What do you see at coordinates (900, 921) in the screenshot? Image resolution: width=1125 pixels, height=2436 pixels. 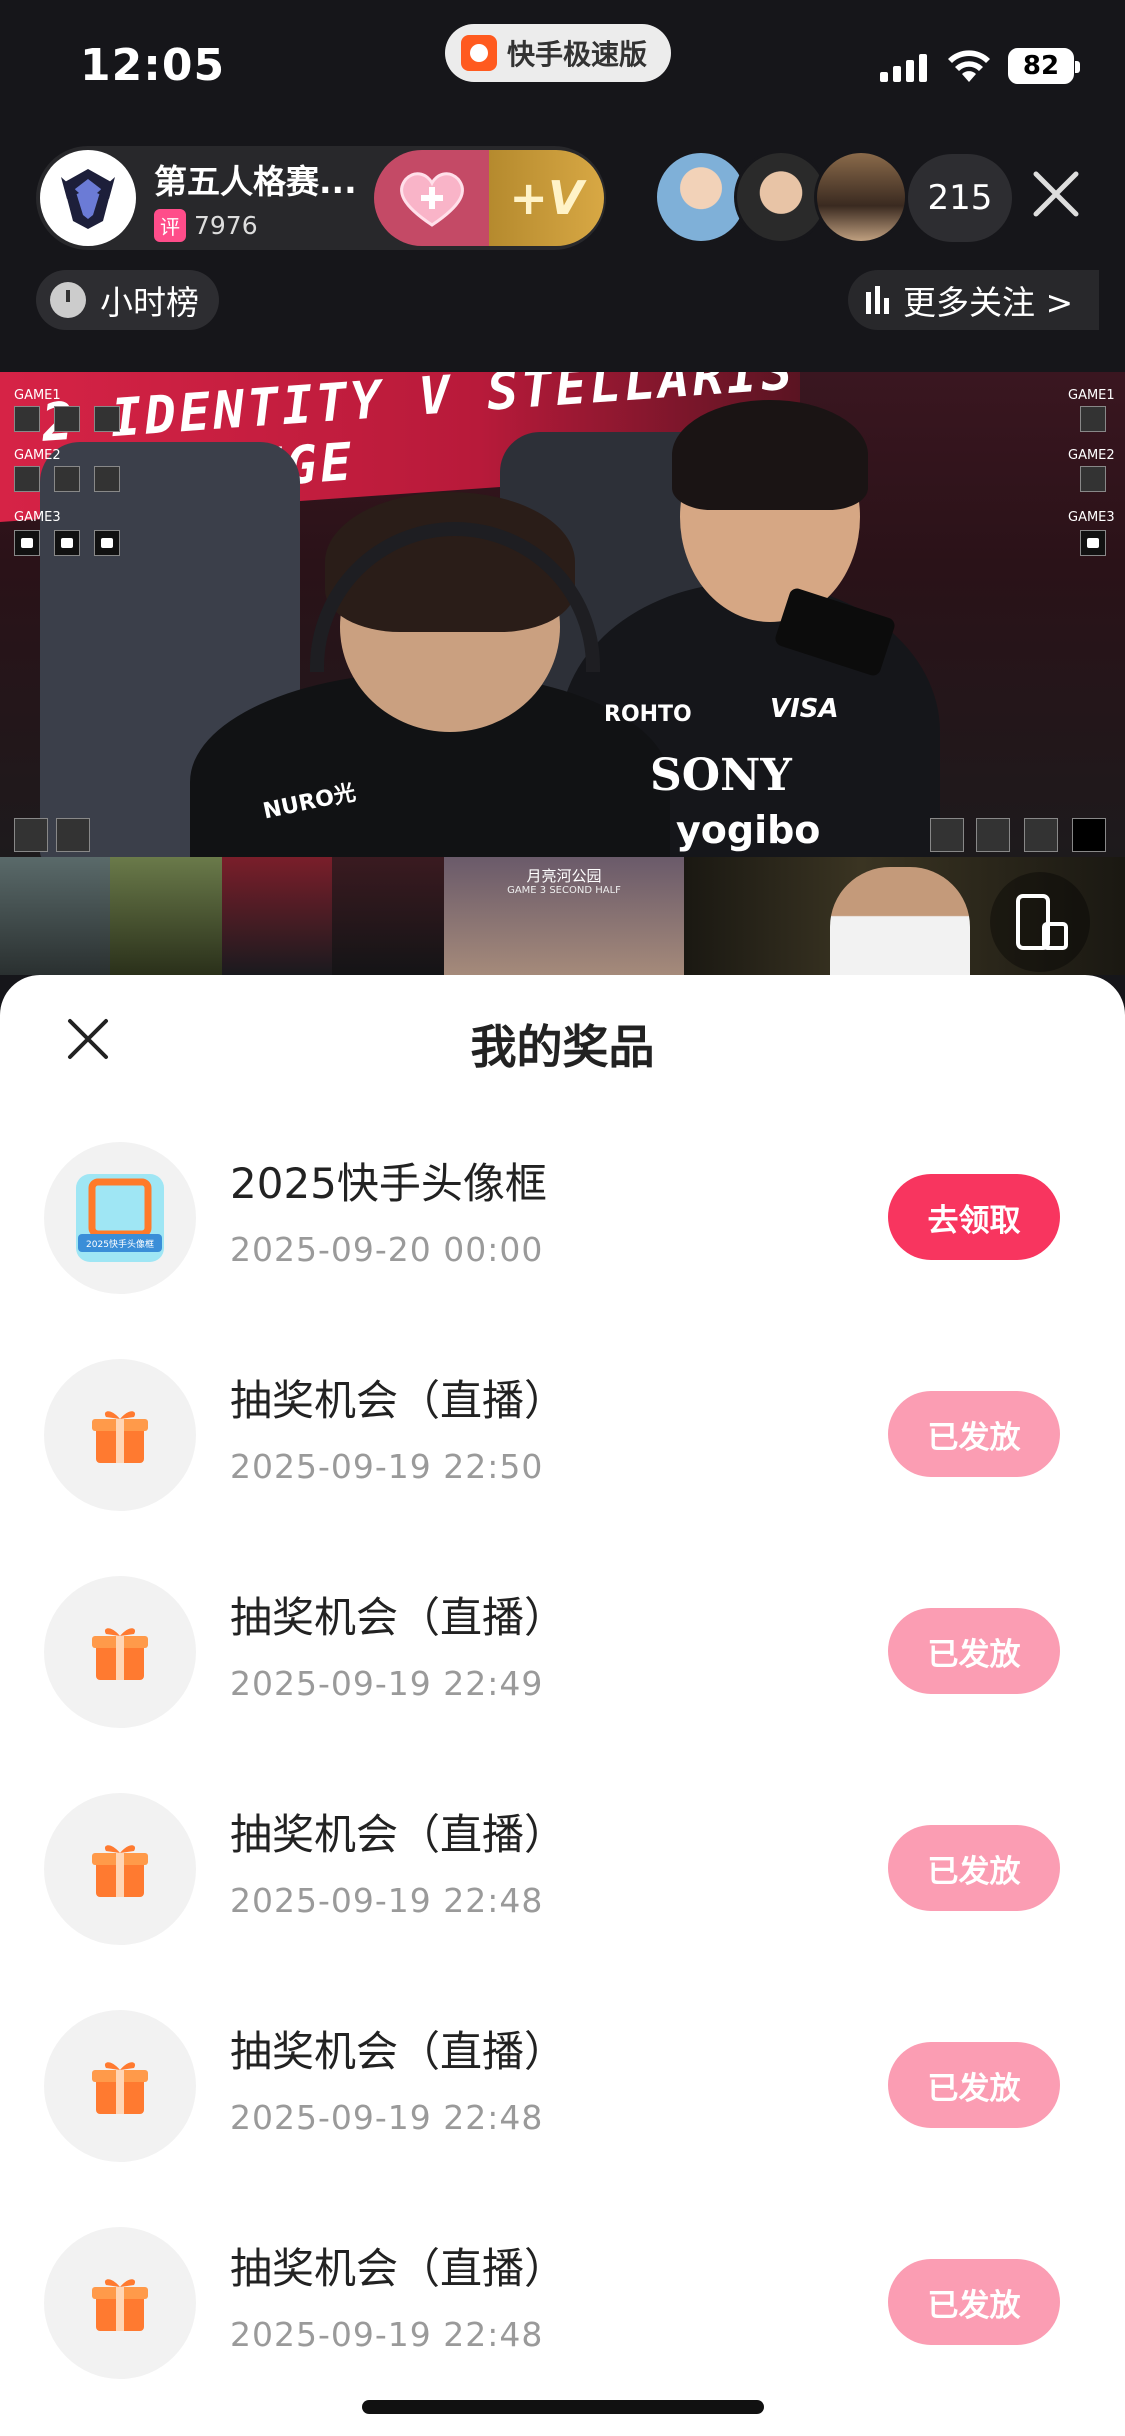 I see `player-portrait-figure` at bounding box center [900, 921].